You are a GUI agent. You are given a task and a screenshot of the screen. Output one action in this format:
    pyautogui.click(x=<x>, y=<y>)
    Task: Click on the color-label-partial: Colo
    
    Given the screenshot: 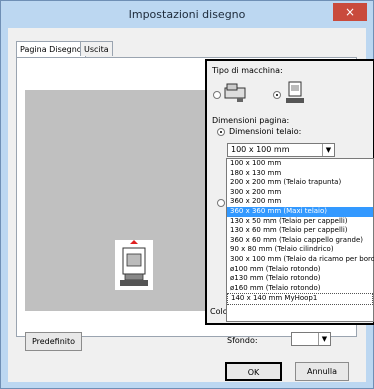 What is the action you would take?
    pyautogui.click(x=219, y=311)
    